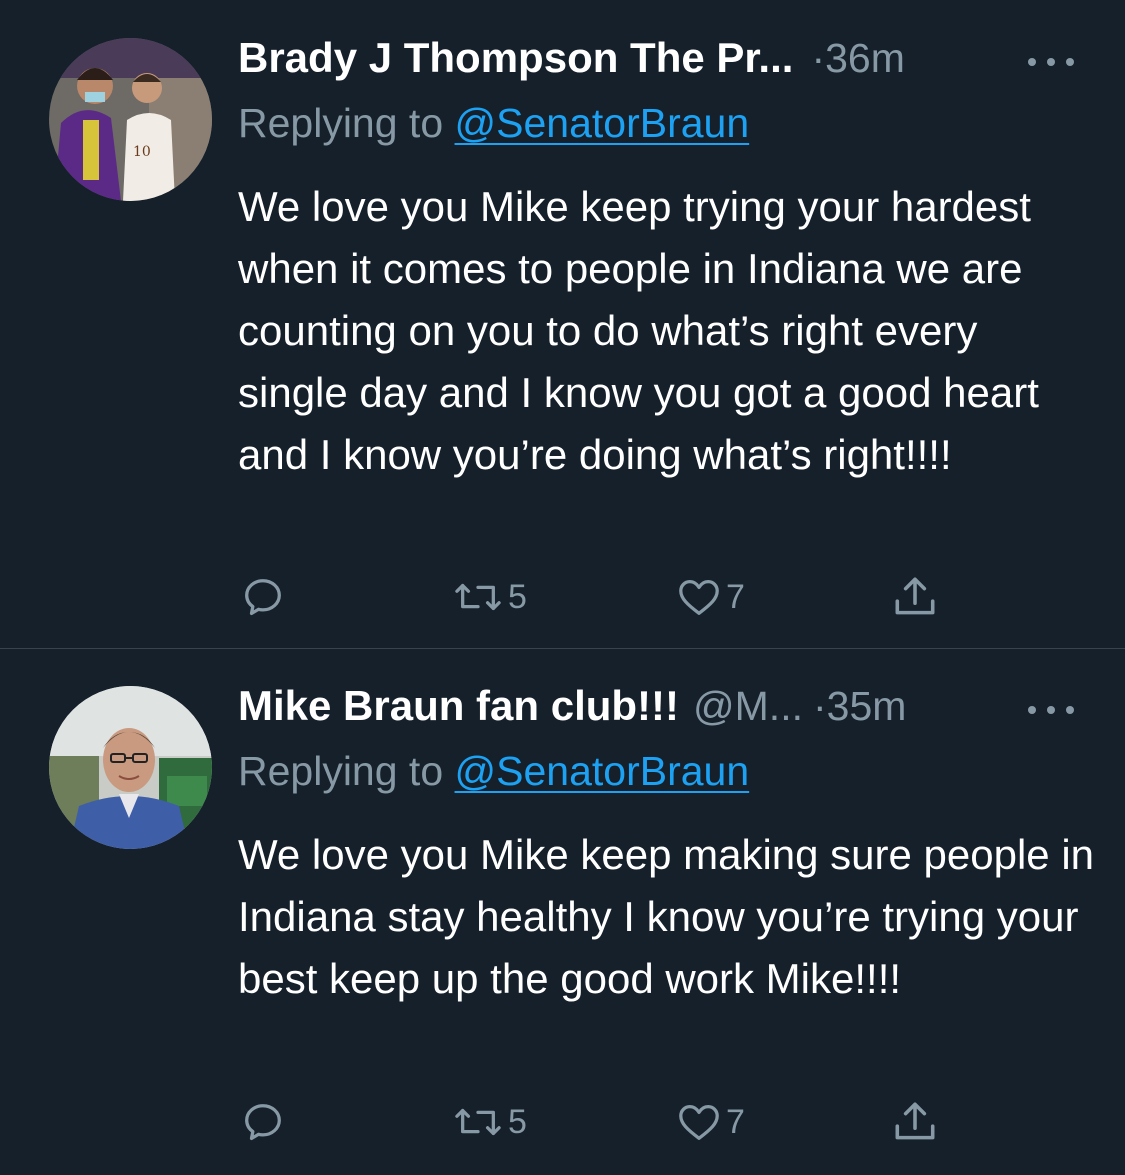 This screenshot has height=1175, width=1125. I want to click on avatar-photo: 10, so click(130, 119).